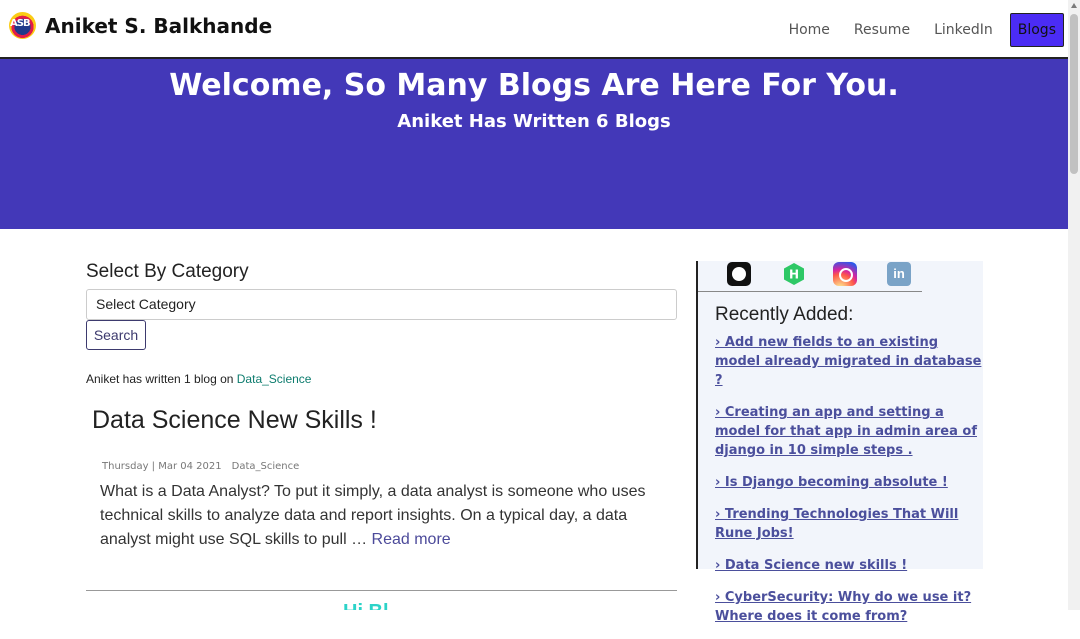 This screenshot has height=639, width=1080. What do you see at coordinates (534, 121) in the screenshot?
I see `hero-subtitle: Aniket Has Written 6 Blogs` at bounding box center [534, 121].